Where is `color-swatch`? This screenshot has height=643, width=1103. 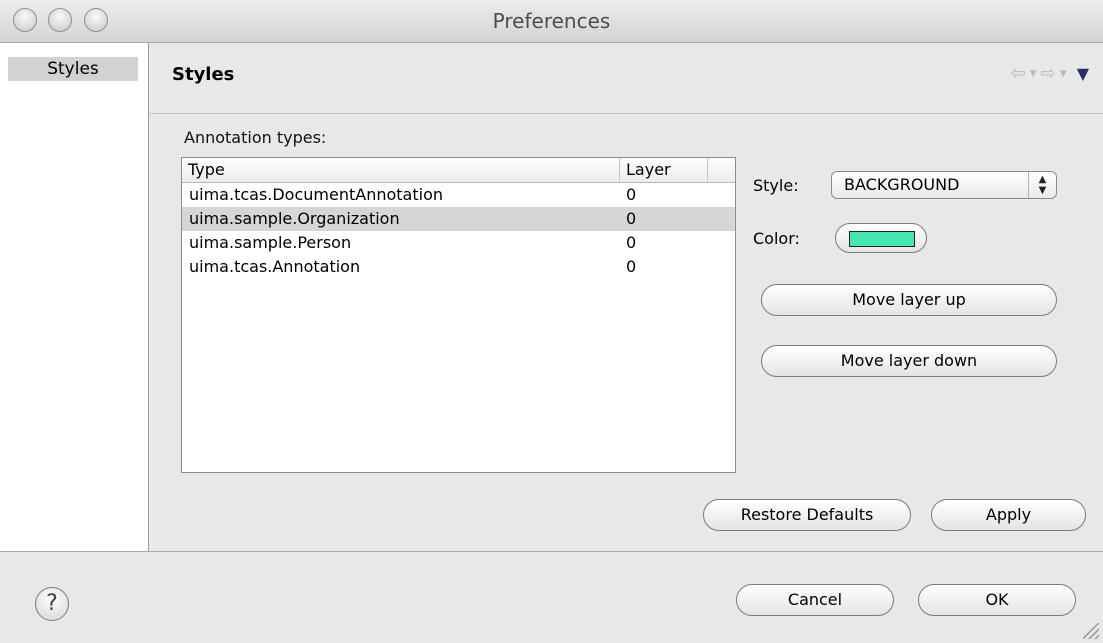 color-swatch is located at coordinates (882, 239).